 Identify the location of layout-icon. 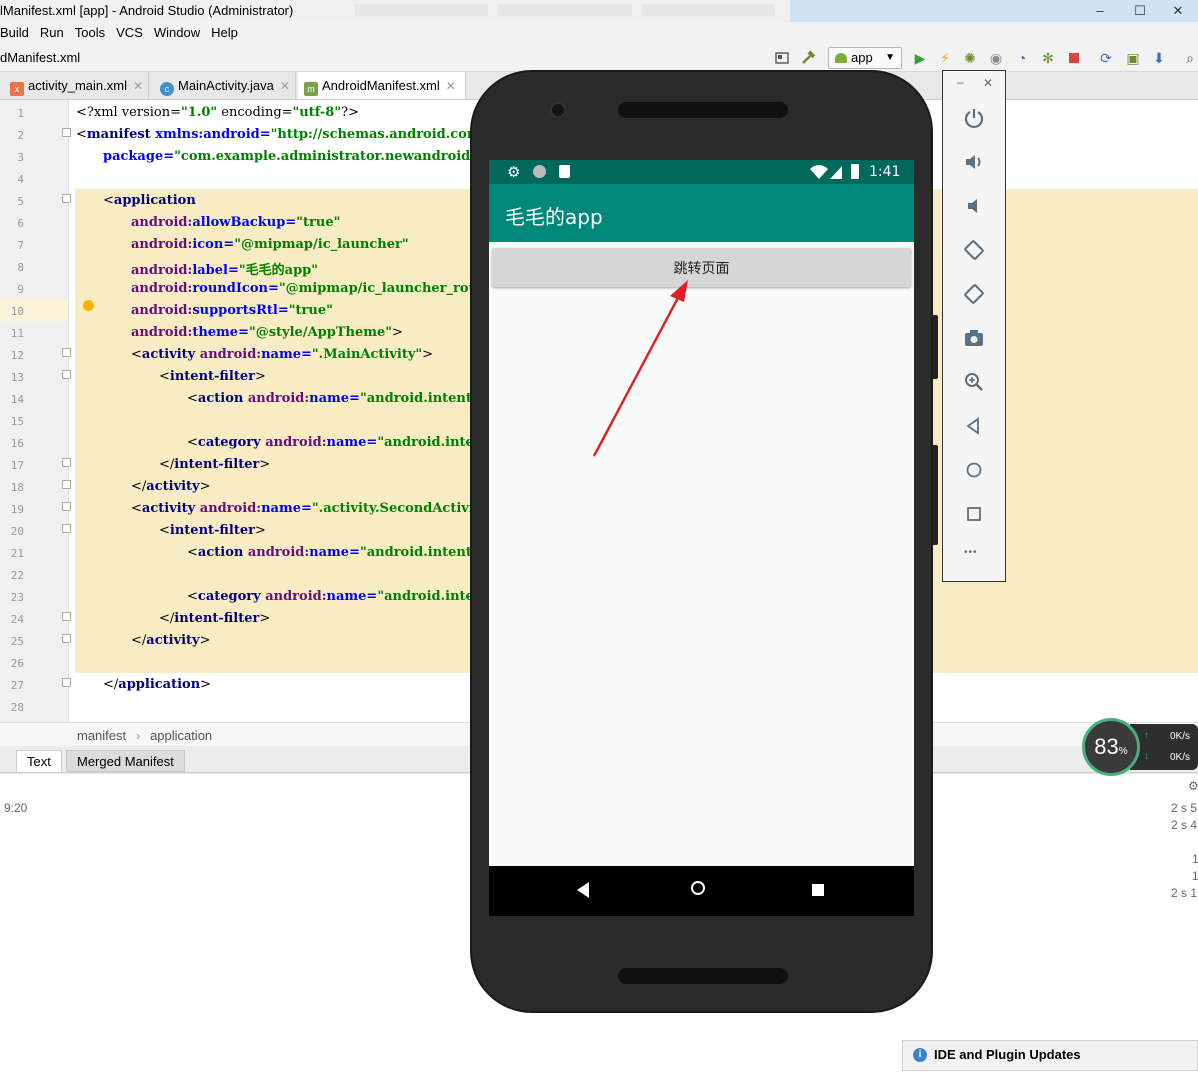
(782, 58).